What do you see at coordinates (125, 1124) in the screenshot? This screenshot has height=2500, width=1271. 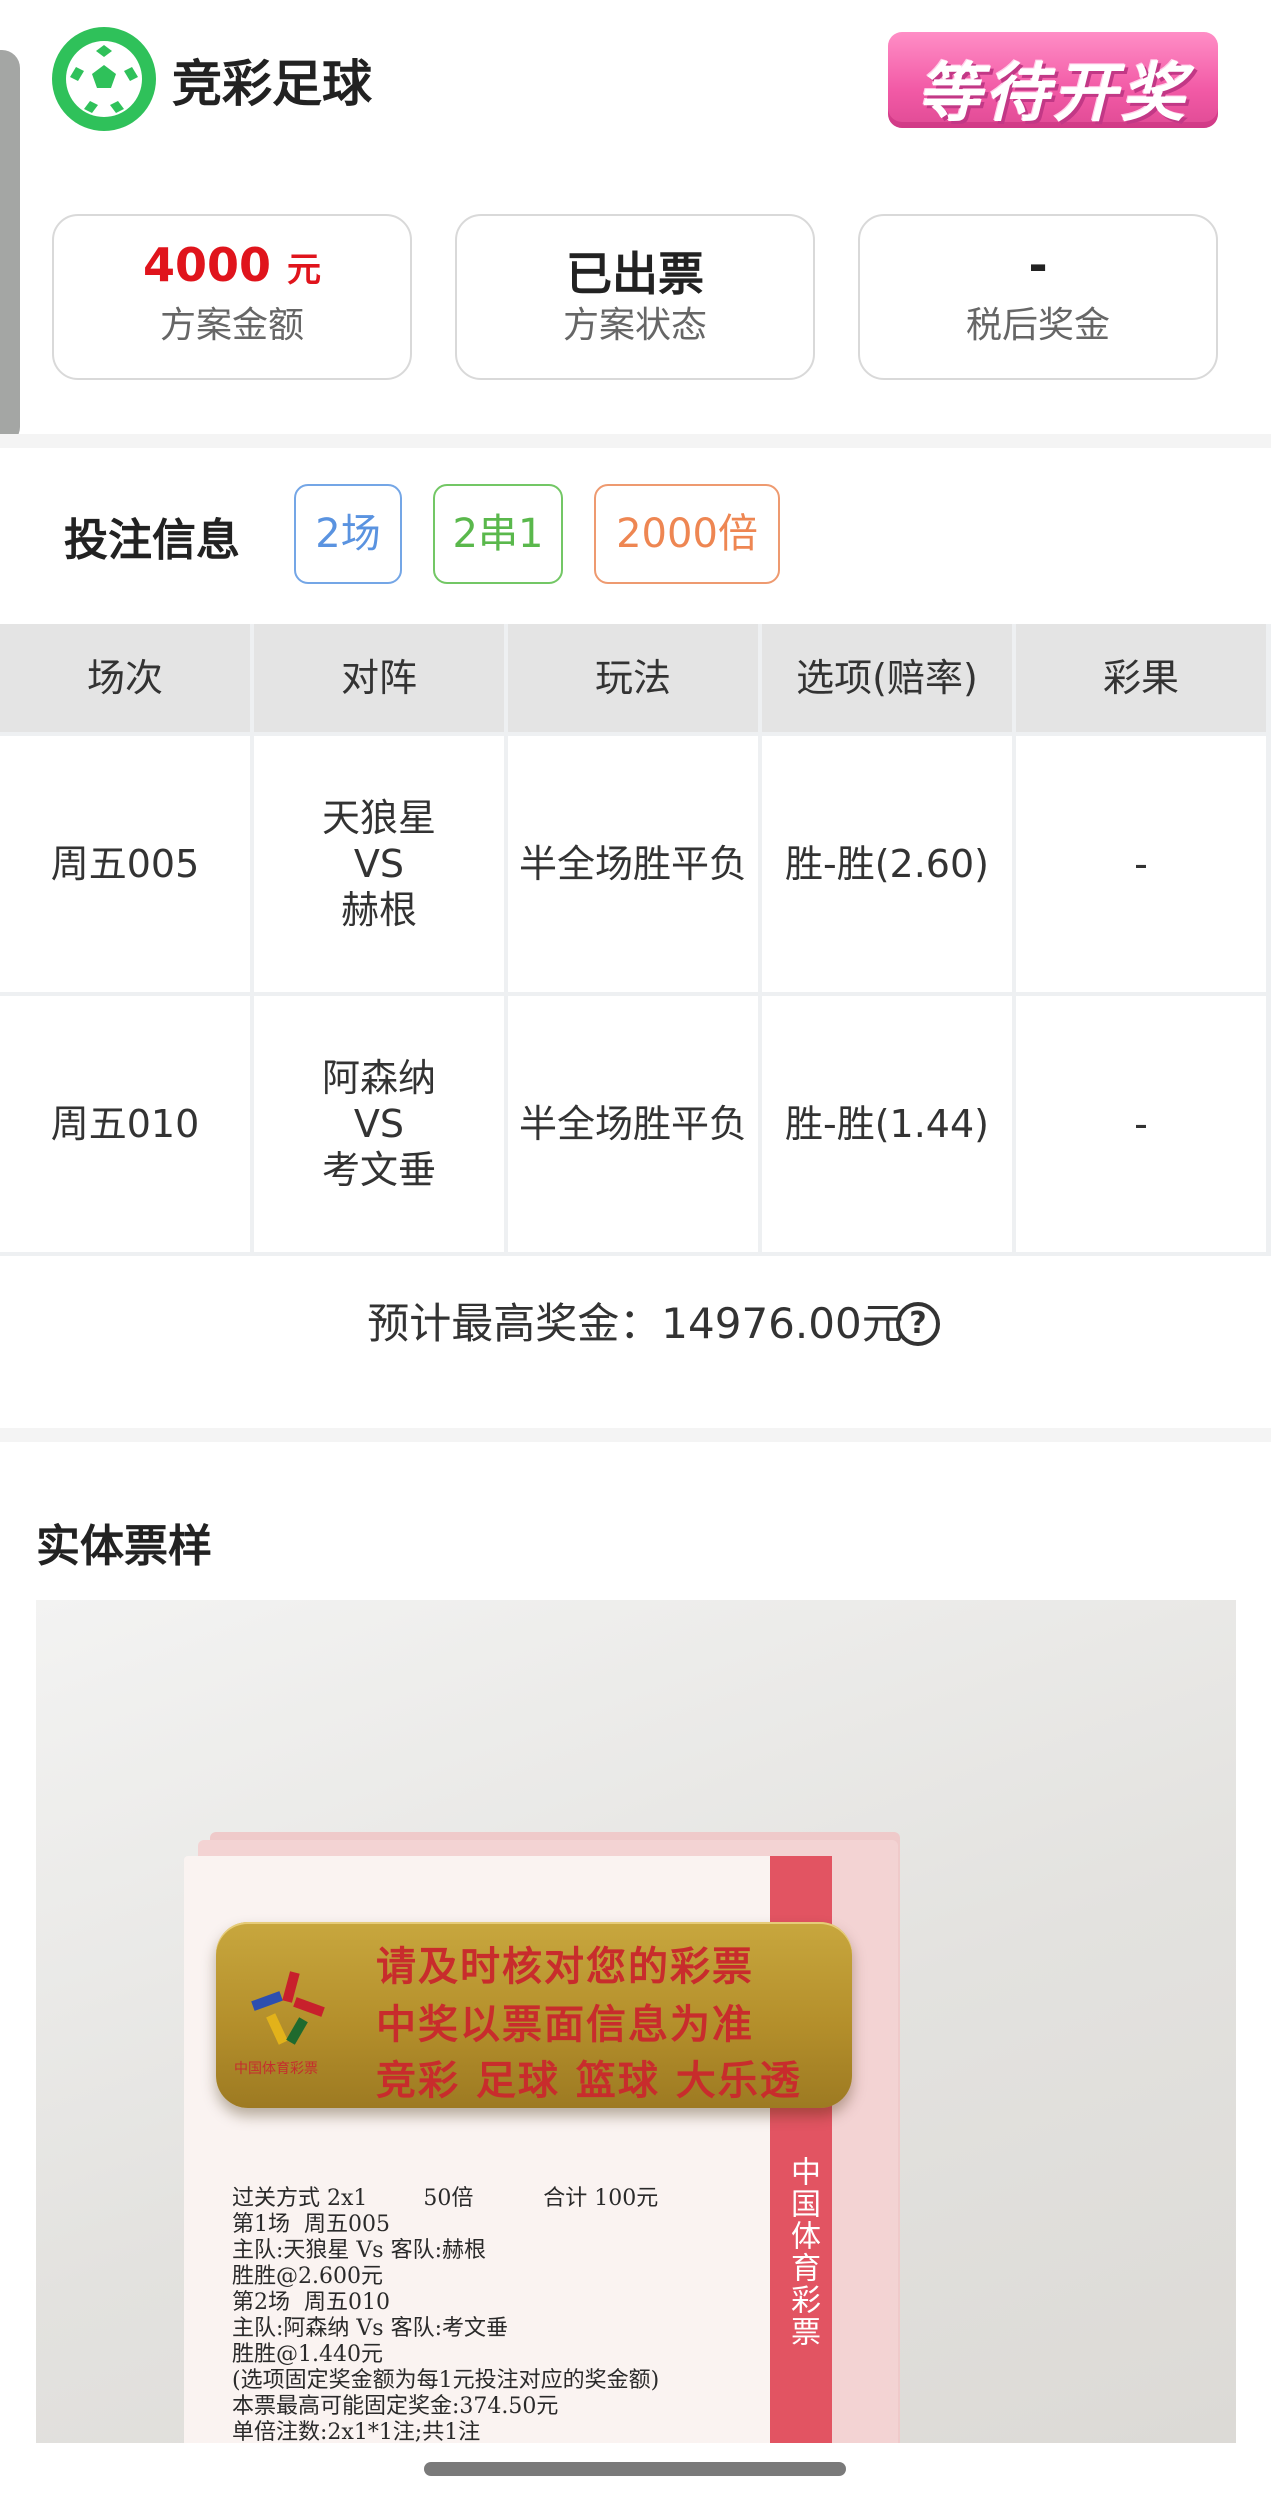 I see `match-id: 周五010` at bounding box center [125, 1124].